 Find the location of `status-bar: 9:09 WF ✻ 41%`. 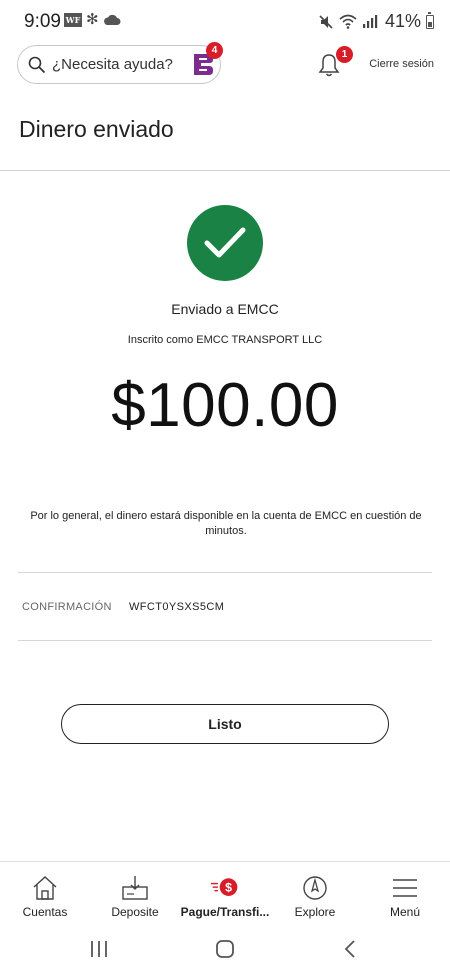

status-bar: 9:09 WF ✻ 41% is located at coordinates (225, 21).